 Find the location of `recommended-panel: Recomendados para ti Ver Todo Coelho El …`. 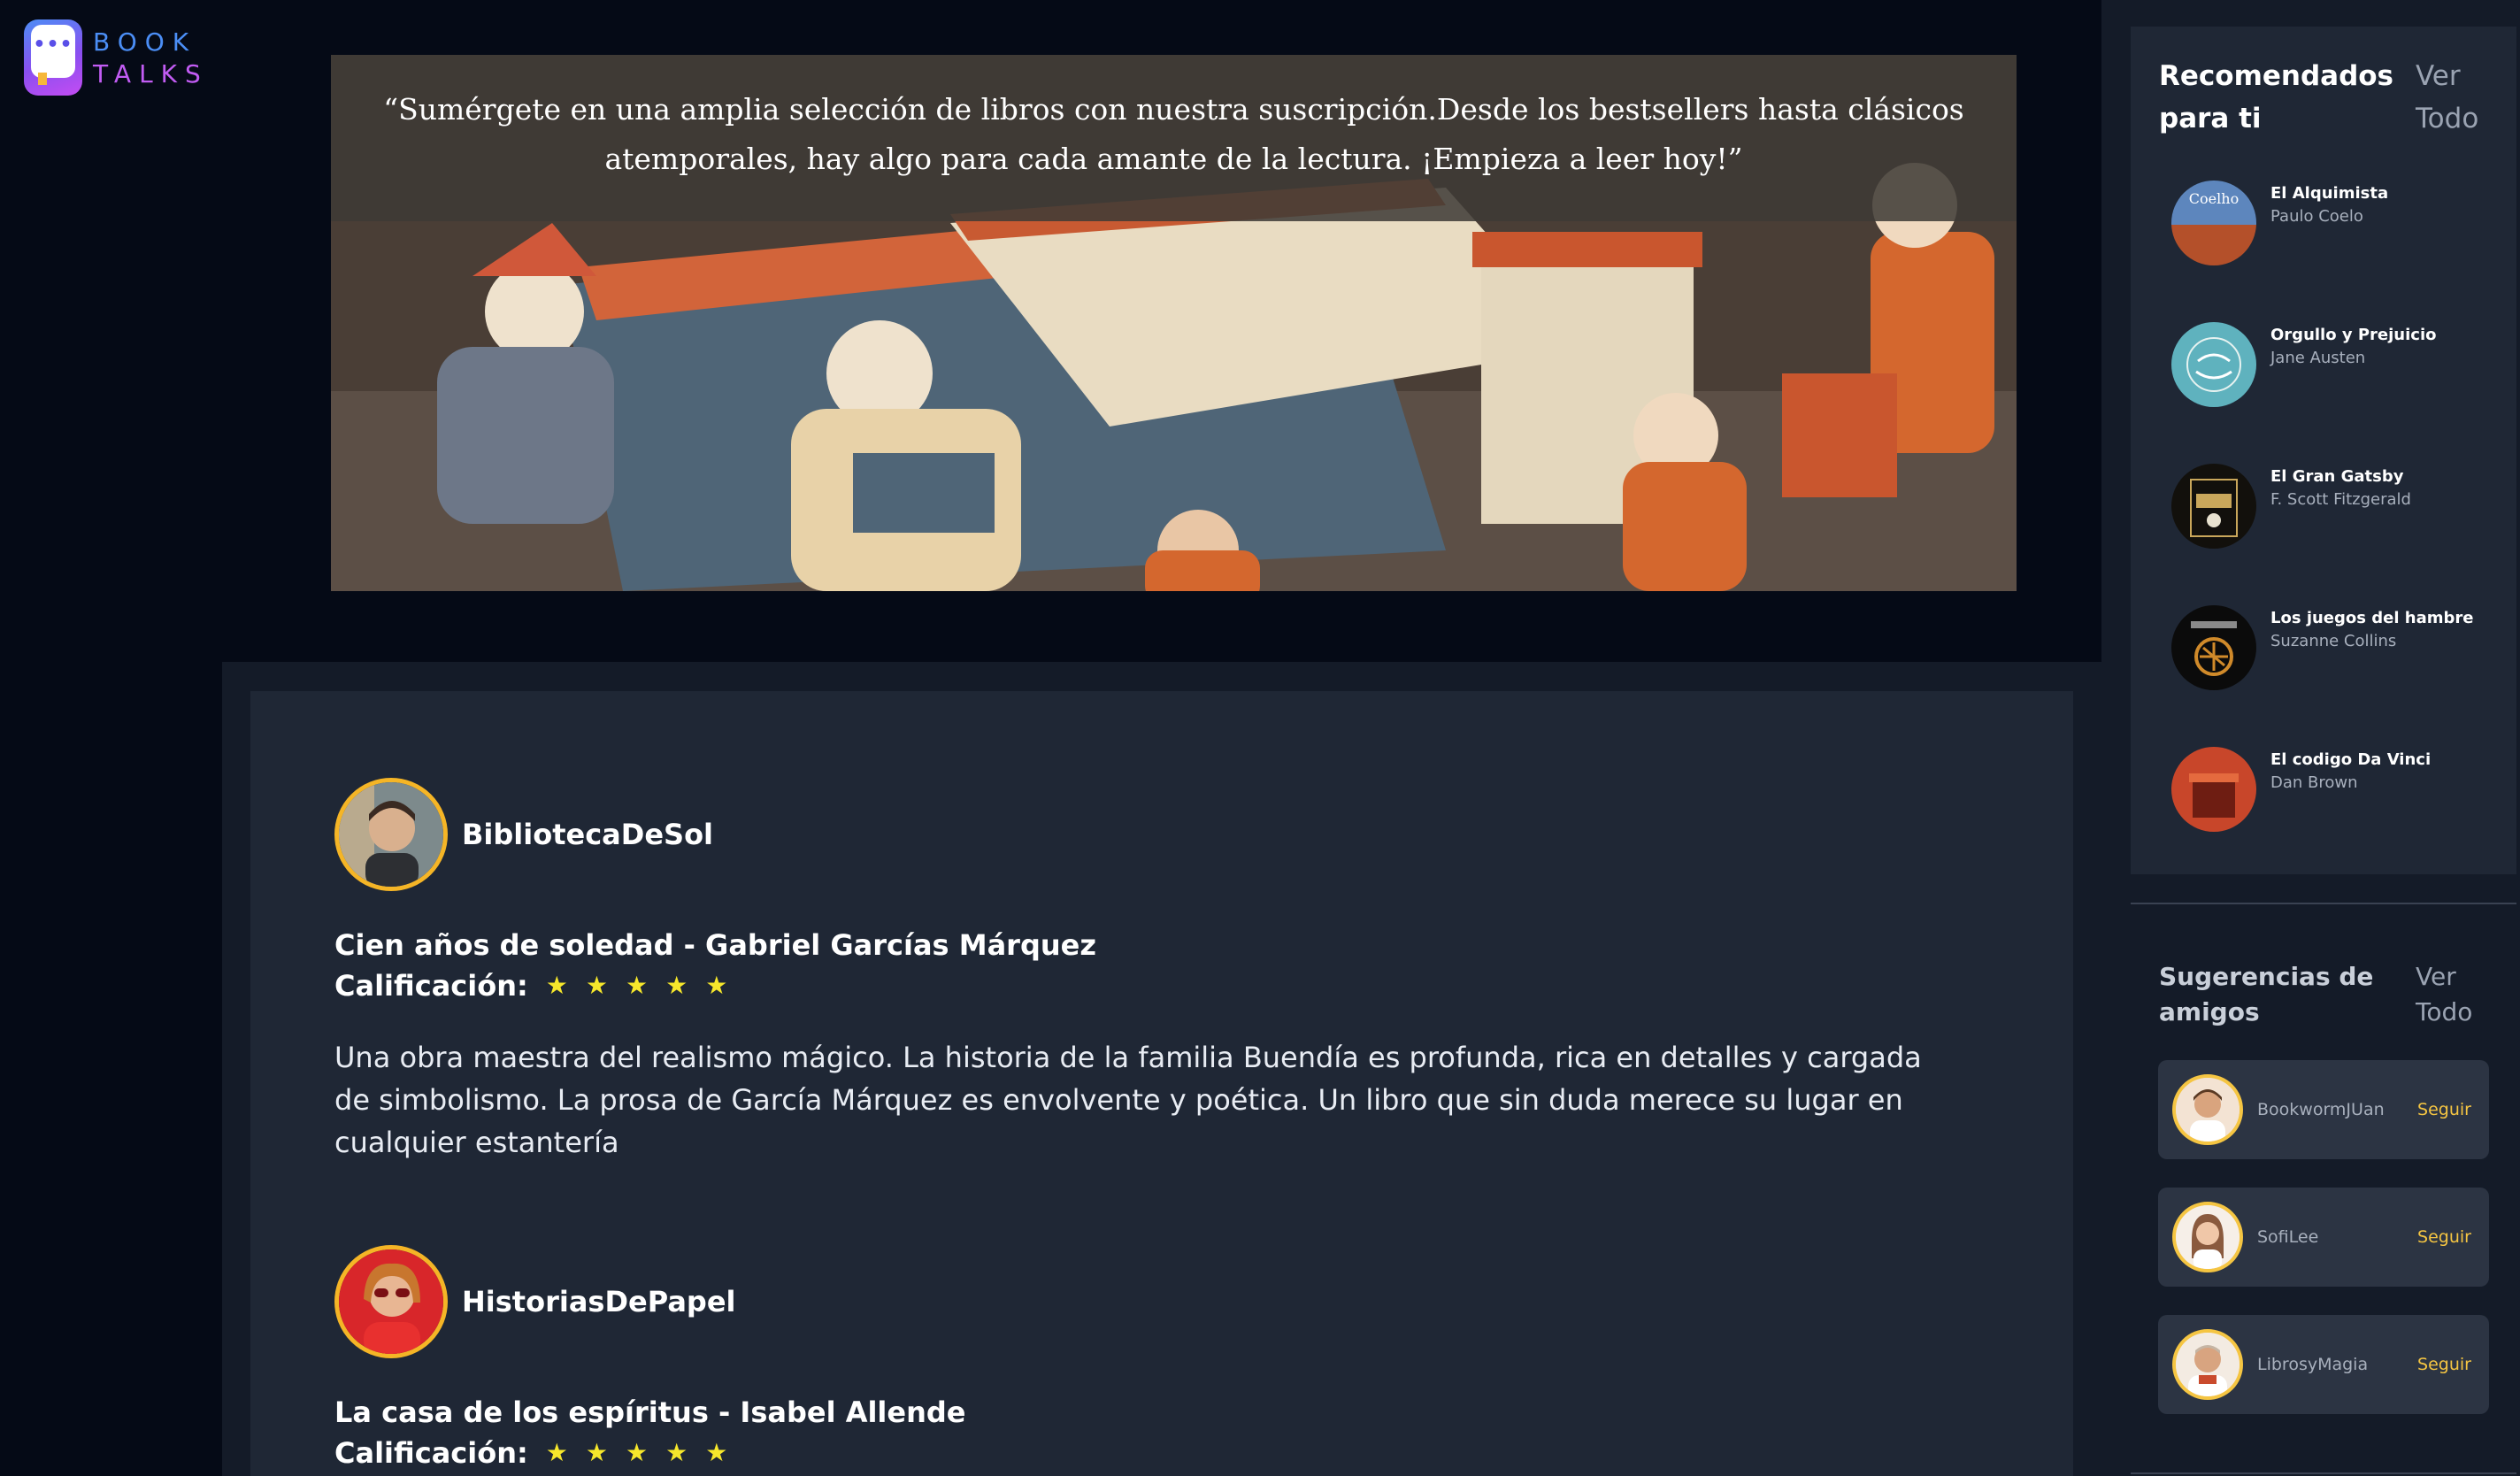

recommended-panel: Recomendados para ti Ver Todo Coelho El … is located at coordinates (2323, 451).